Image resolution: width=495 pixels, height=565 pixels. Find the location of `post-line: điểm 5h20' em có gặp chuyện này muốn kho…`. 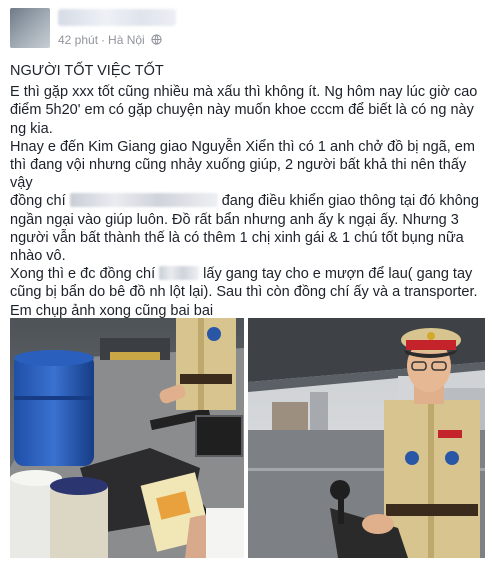

post-line: điểm 5h20' em có gặp chuyện này muốn kho… is located at coordinates (242, 110).